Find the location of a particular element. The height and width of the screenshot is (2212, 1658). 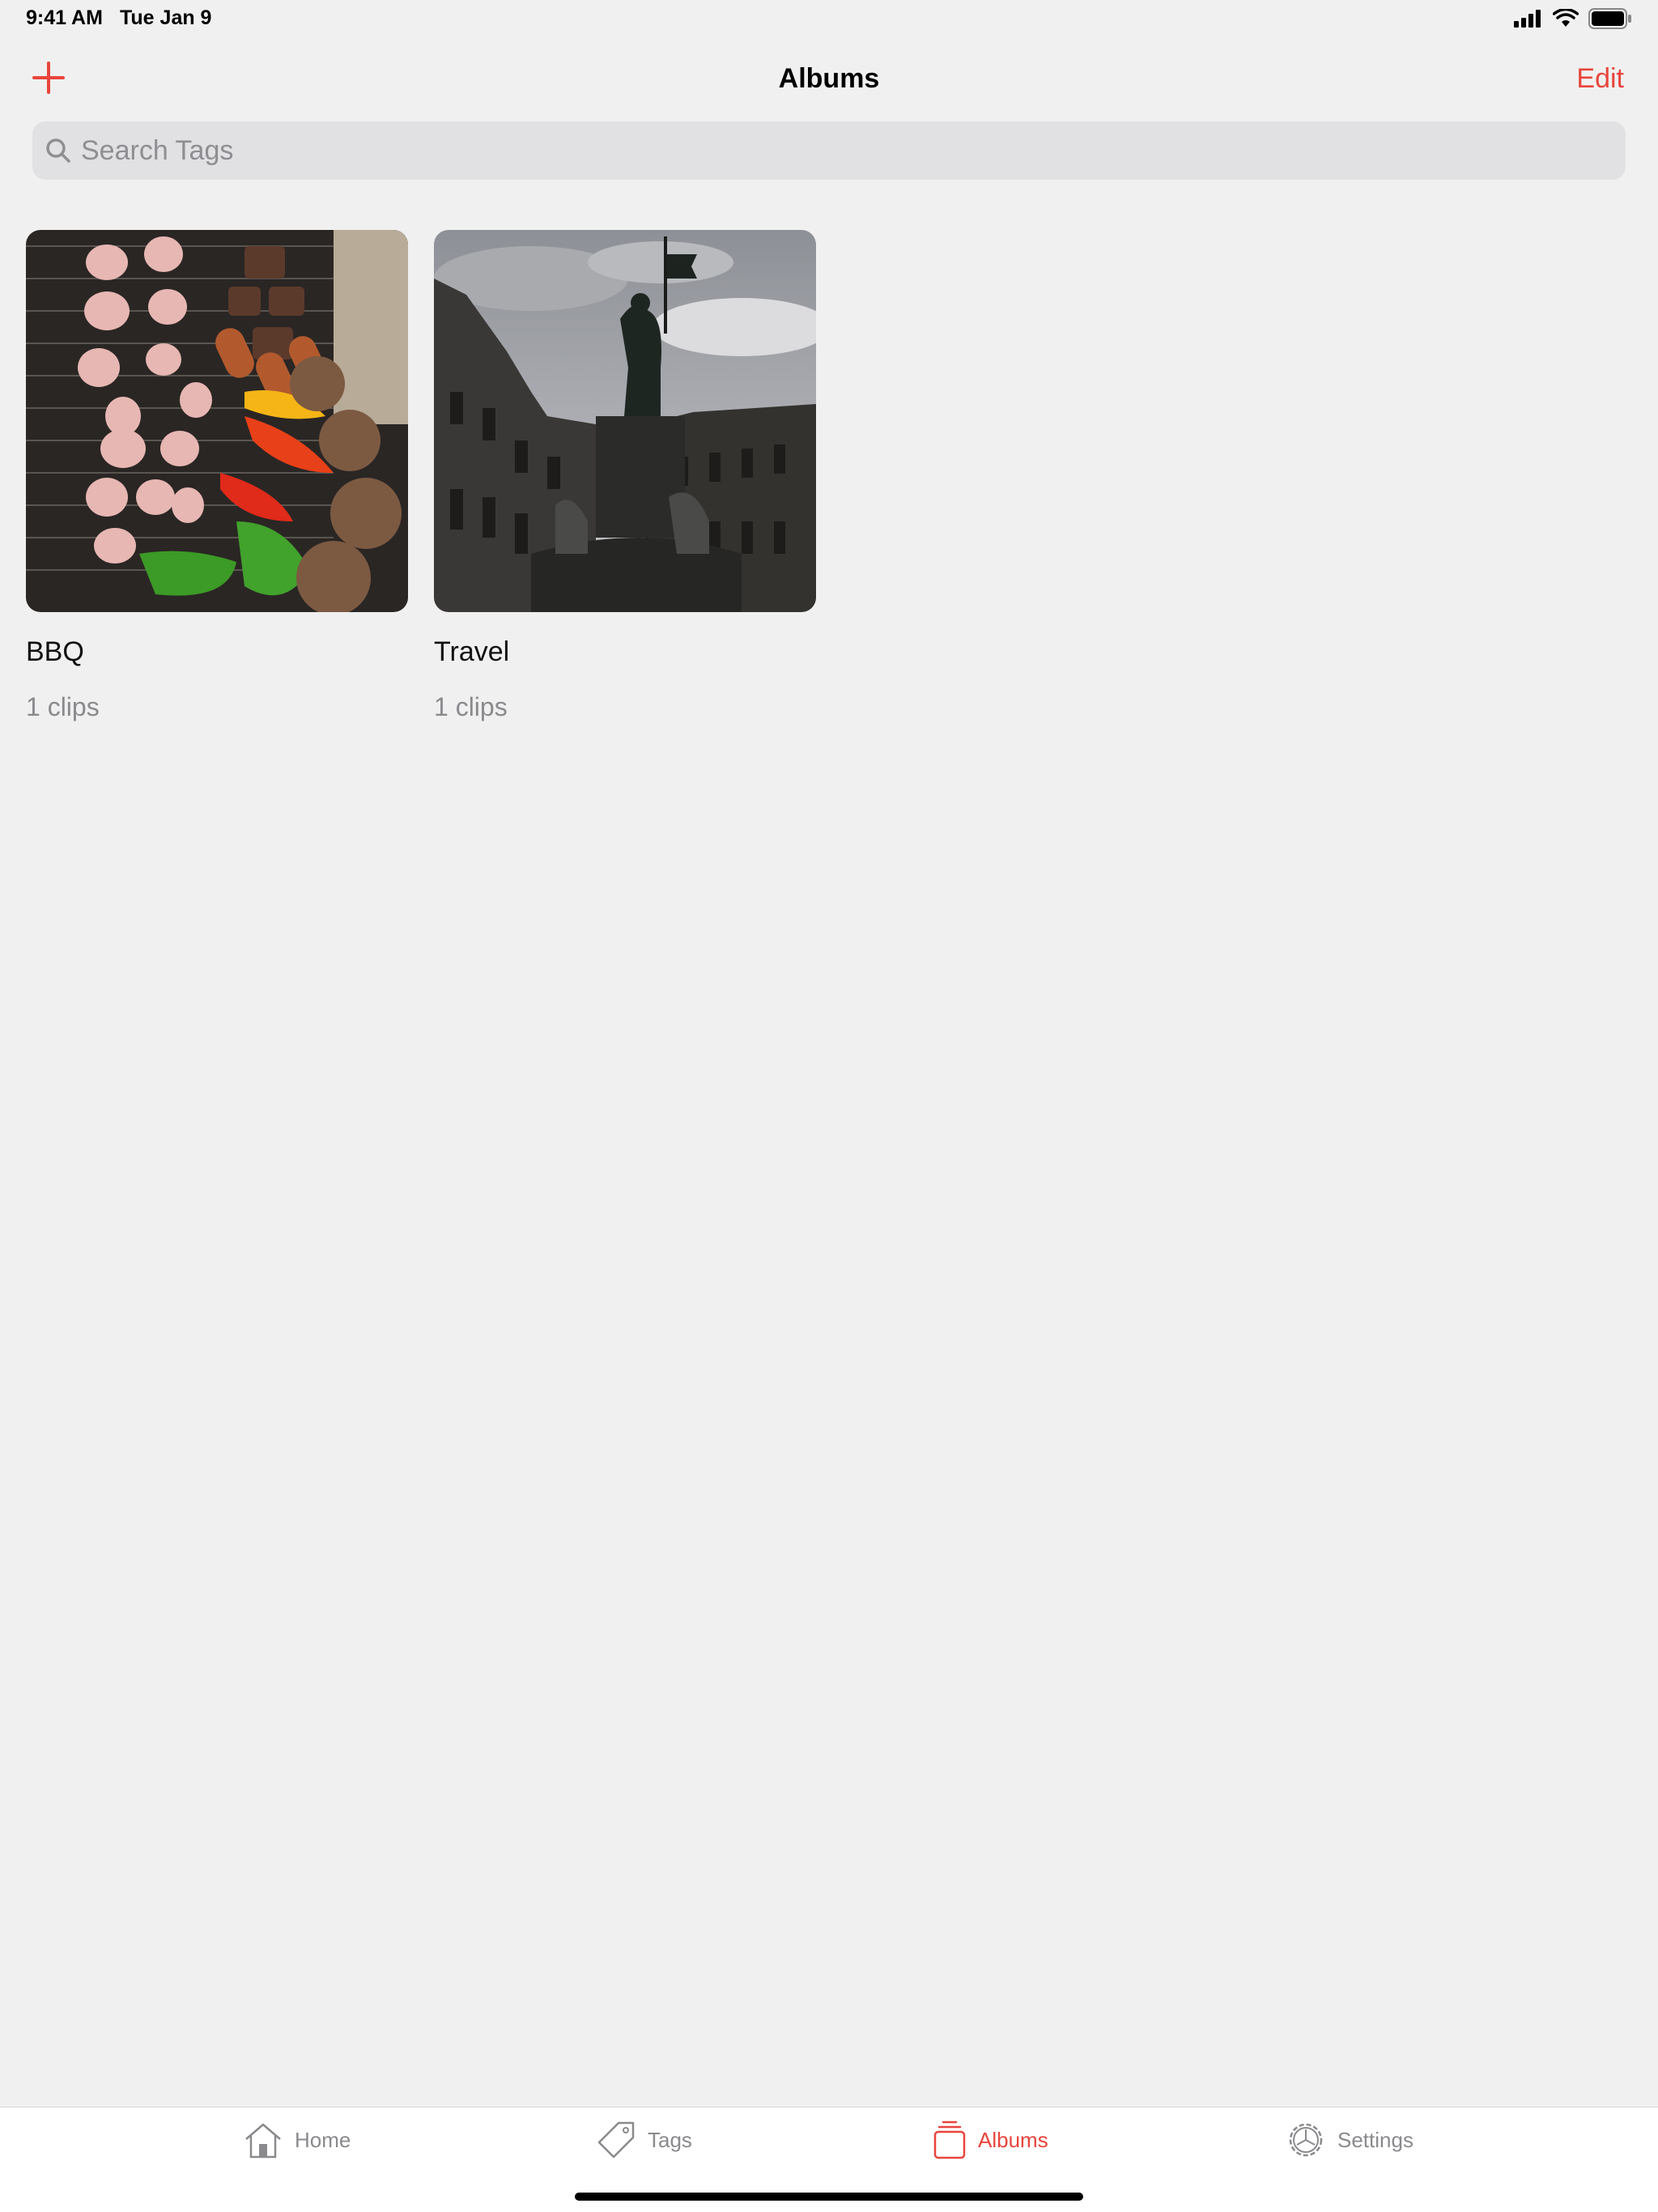

tab-home: Home is located at coordinates (297, 2140).